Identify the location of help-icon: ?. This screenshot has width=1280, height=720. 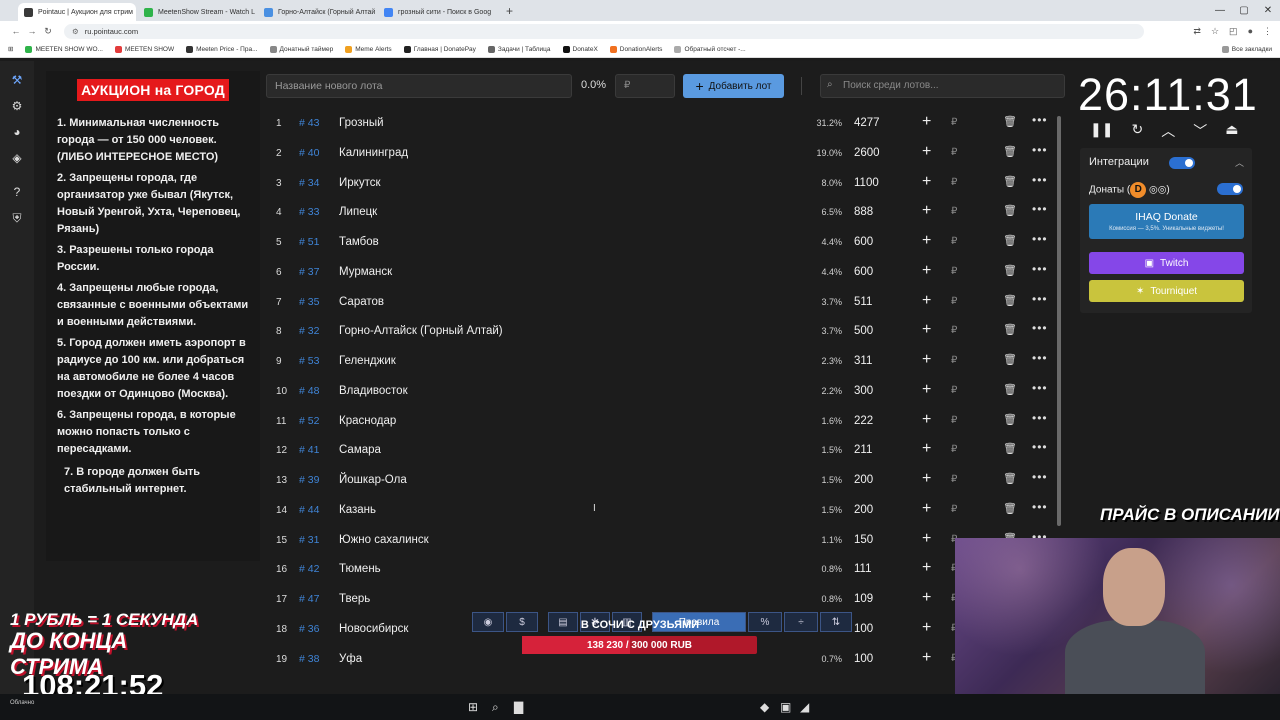
(17, 192).